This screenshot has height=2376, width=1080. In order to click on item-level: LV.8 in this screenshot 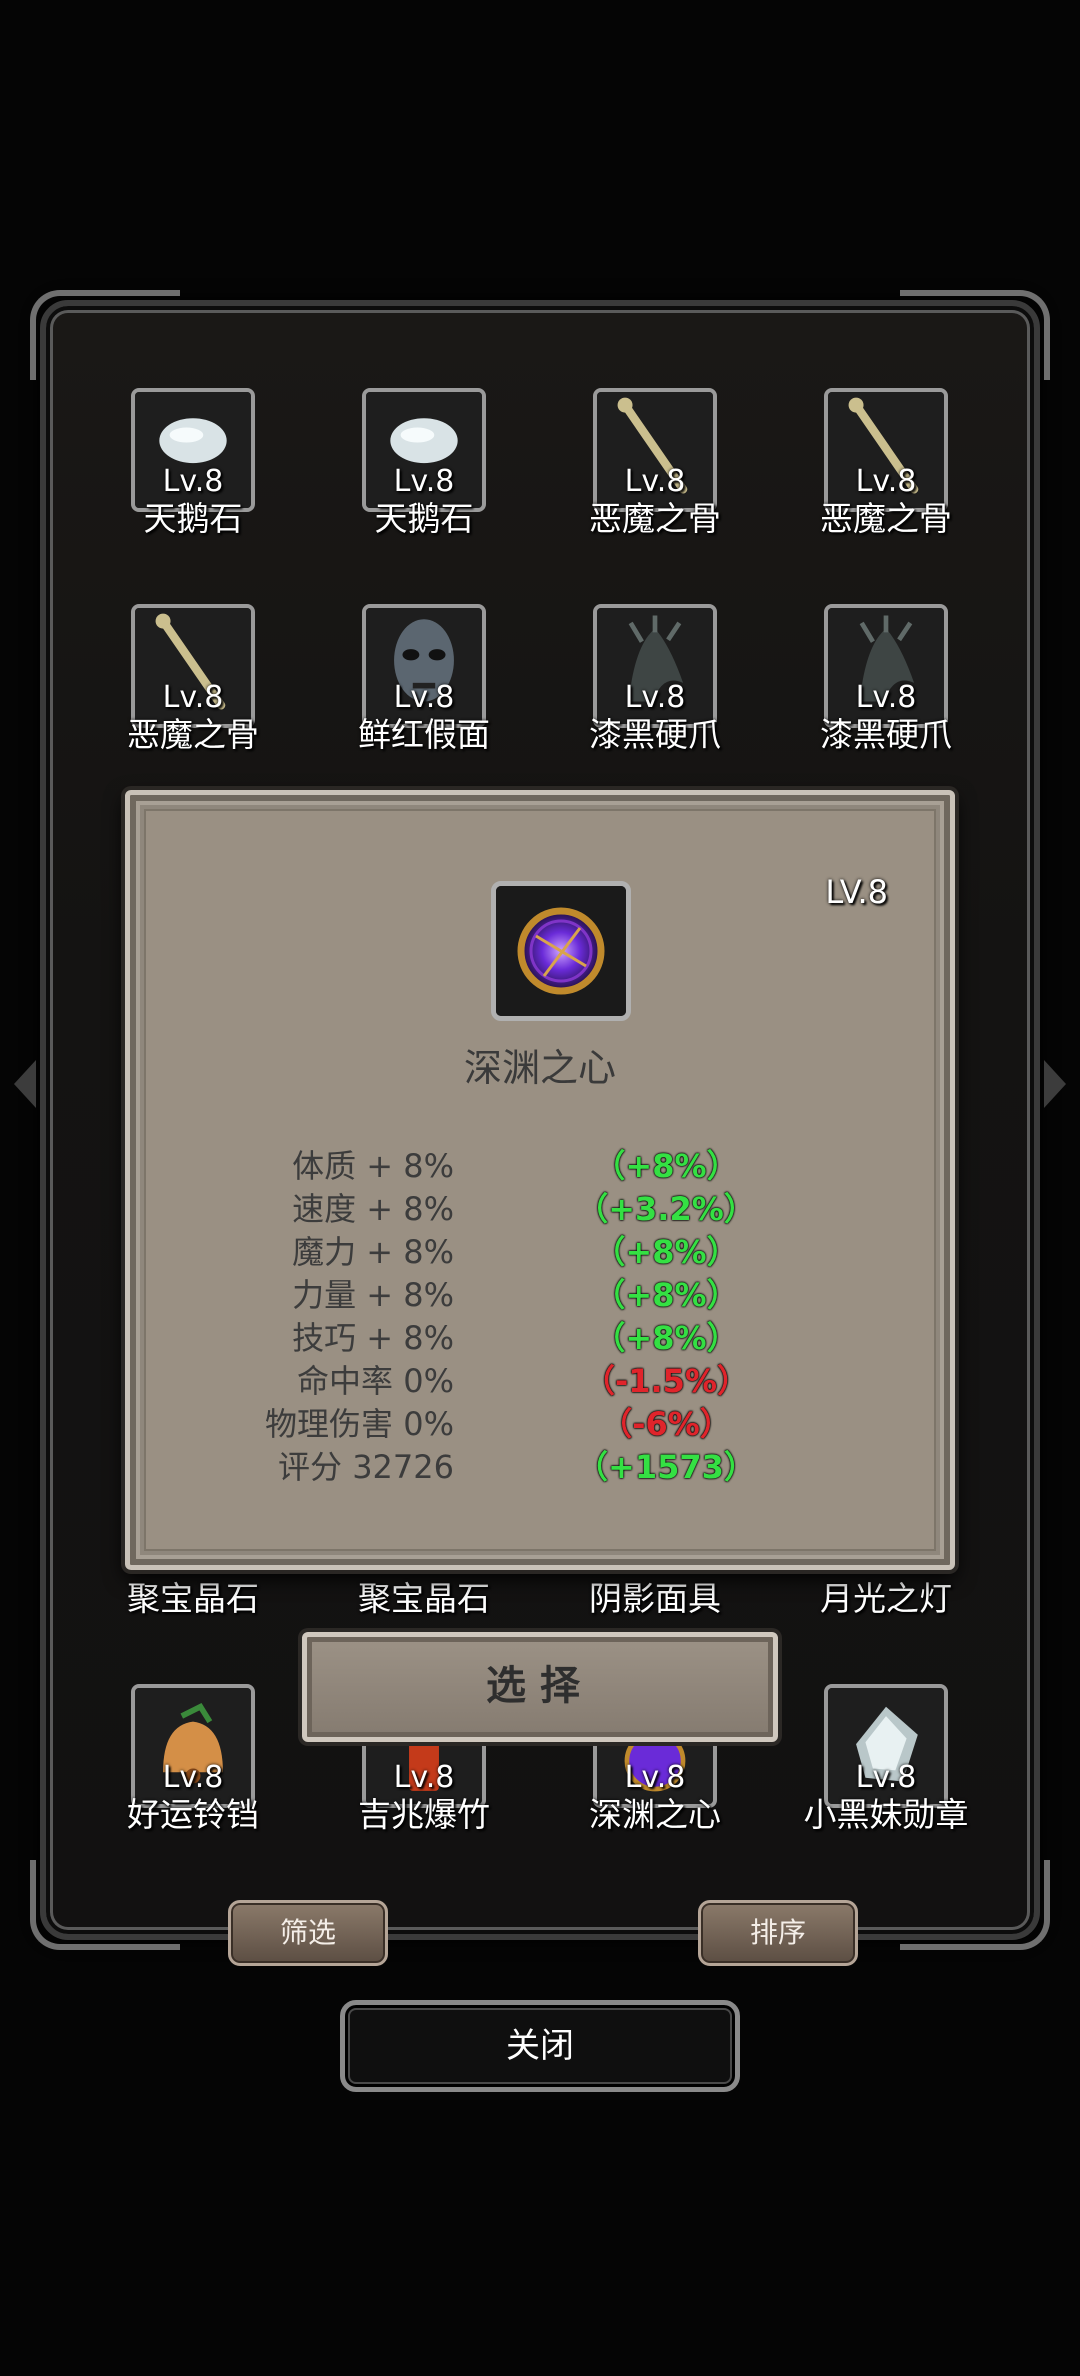, I will do `click(856, 892)`.